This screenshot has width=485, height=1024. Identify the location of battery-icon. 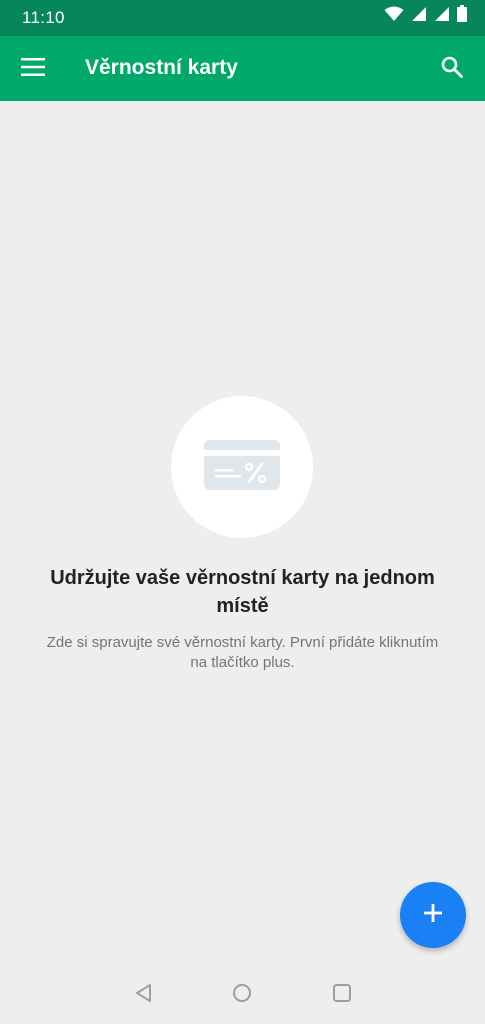
(462, 16).